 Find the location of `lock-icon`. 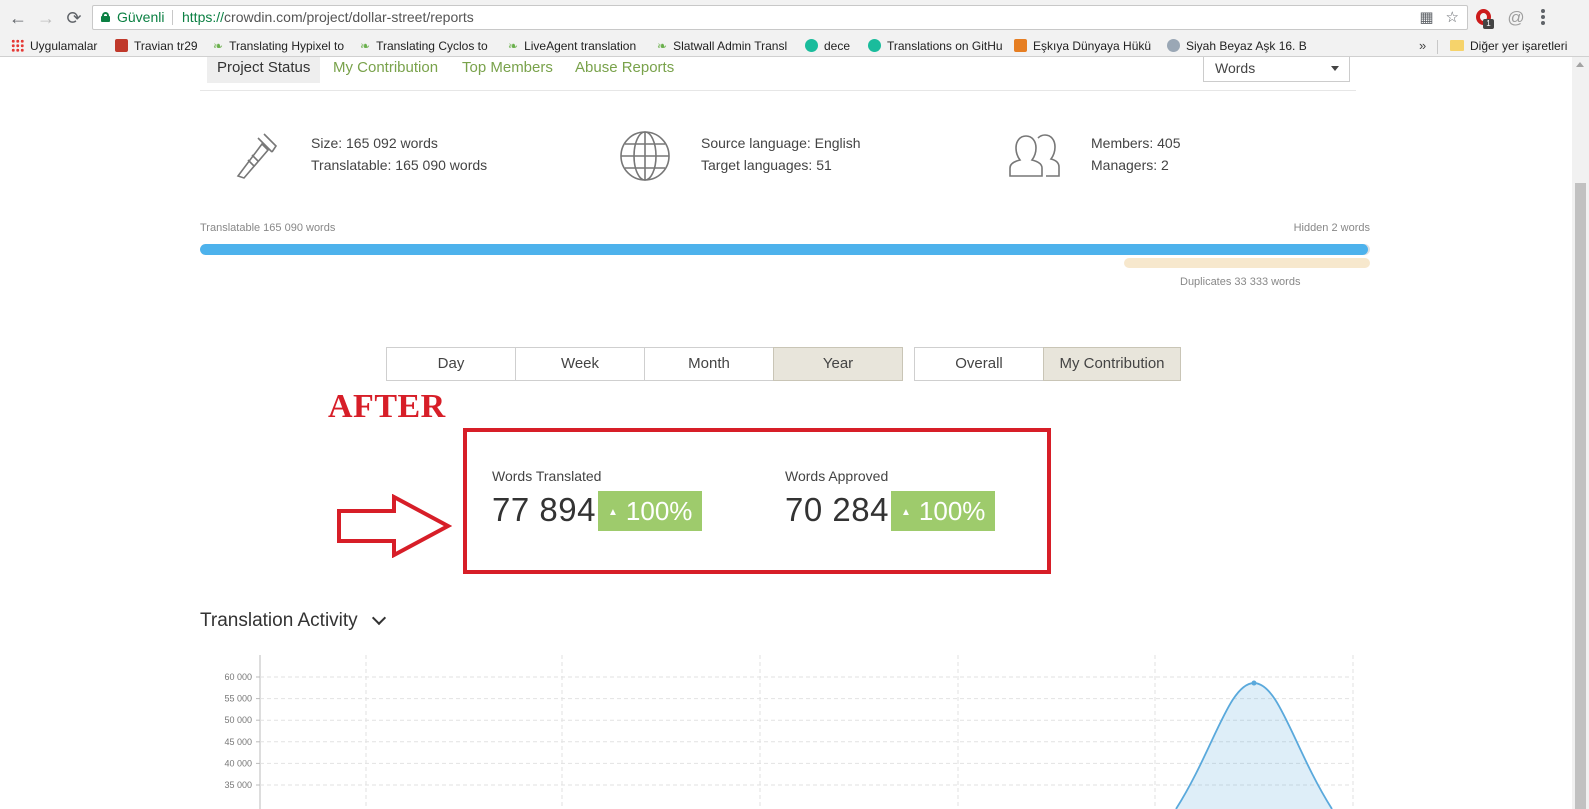

lock-icon is located at coordinates (105, 17).